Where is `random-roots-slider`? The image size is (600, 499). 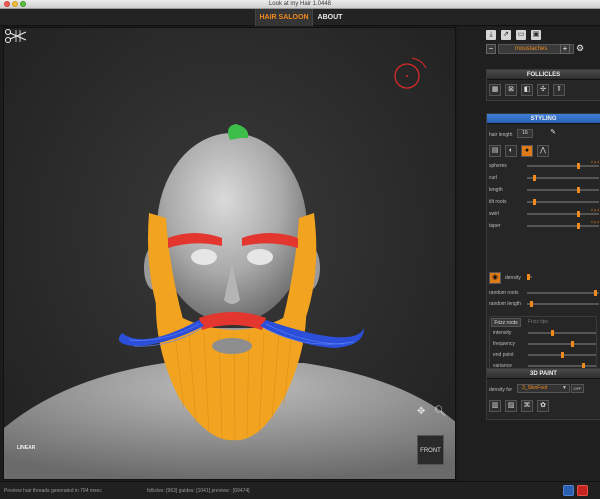 random-roots-slider is located at coordinates (563, 293).